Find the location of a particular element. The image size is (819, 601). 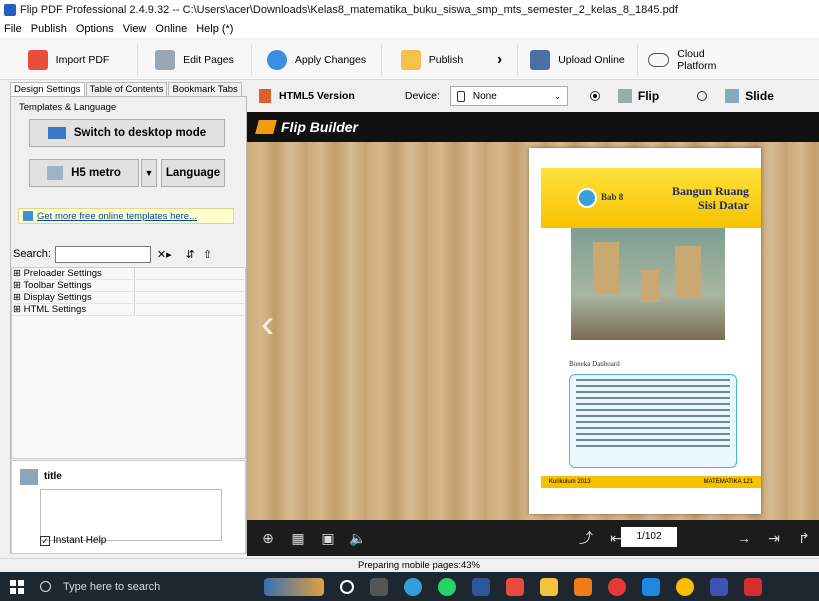

autoplay-icon: ▣ is located at coordinates (328, 538).